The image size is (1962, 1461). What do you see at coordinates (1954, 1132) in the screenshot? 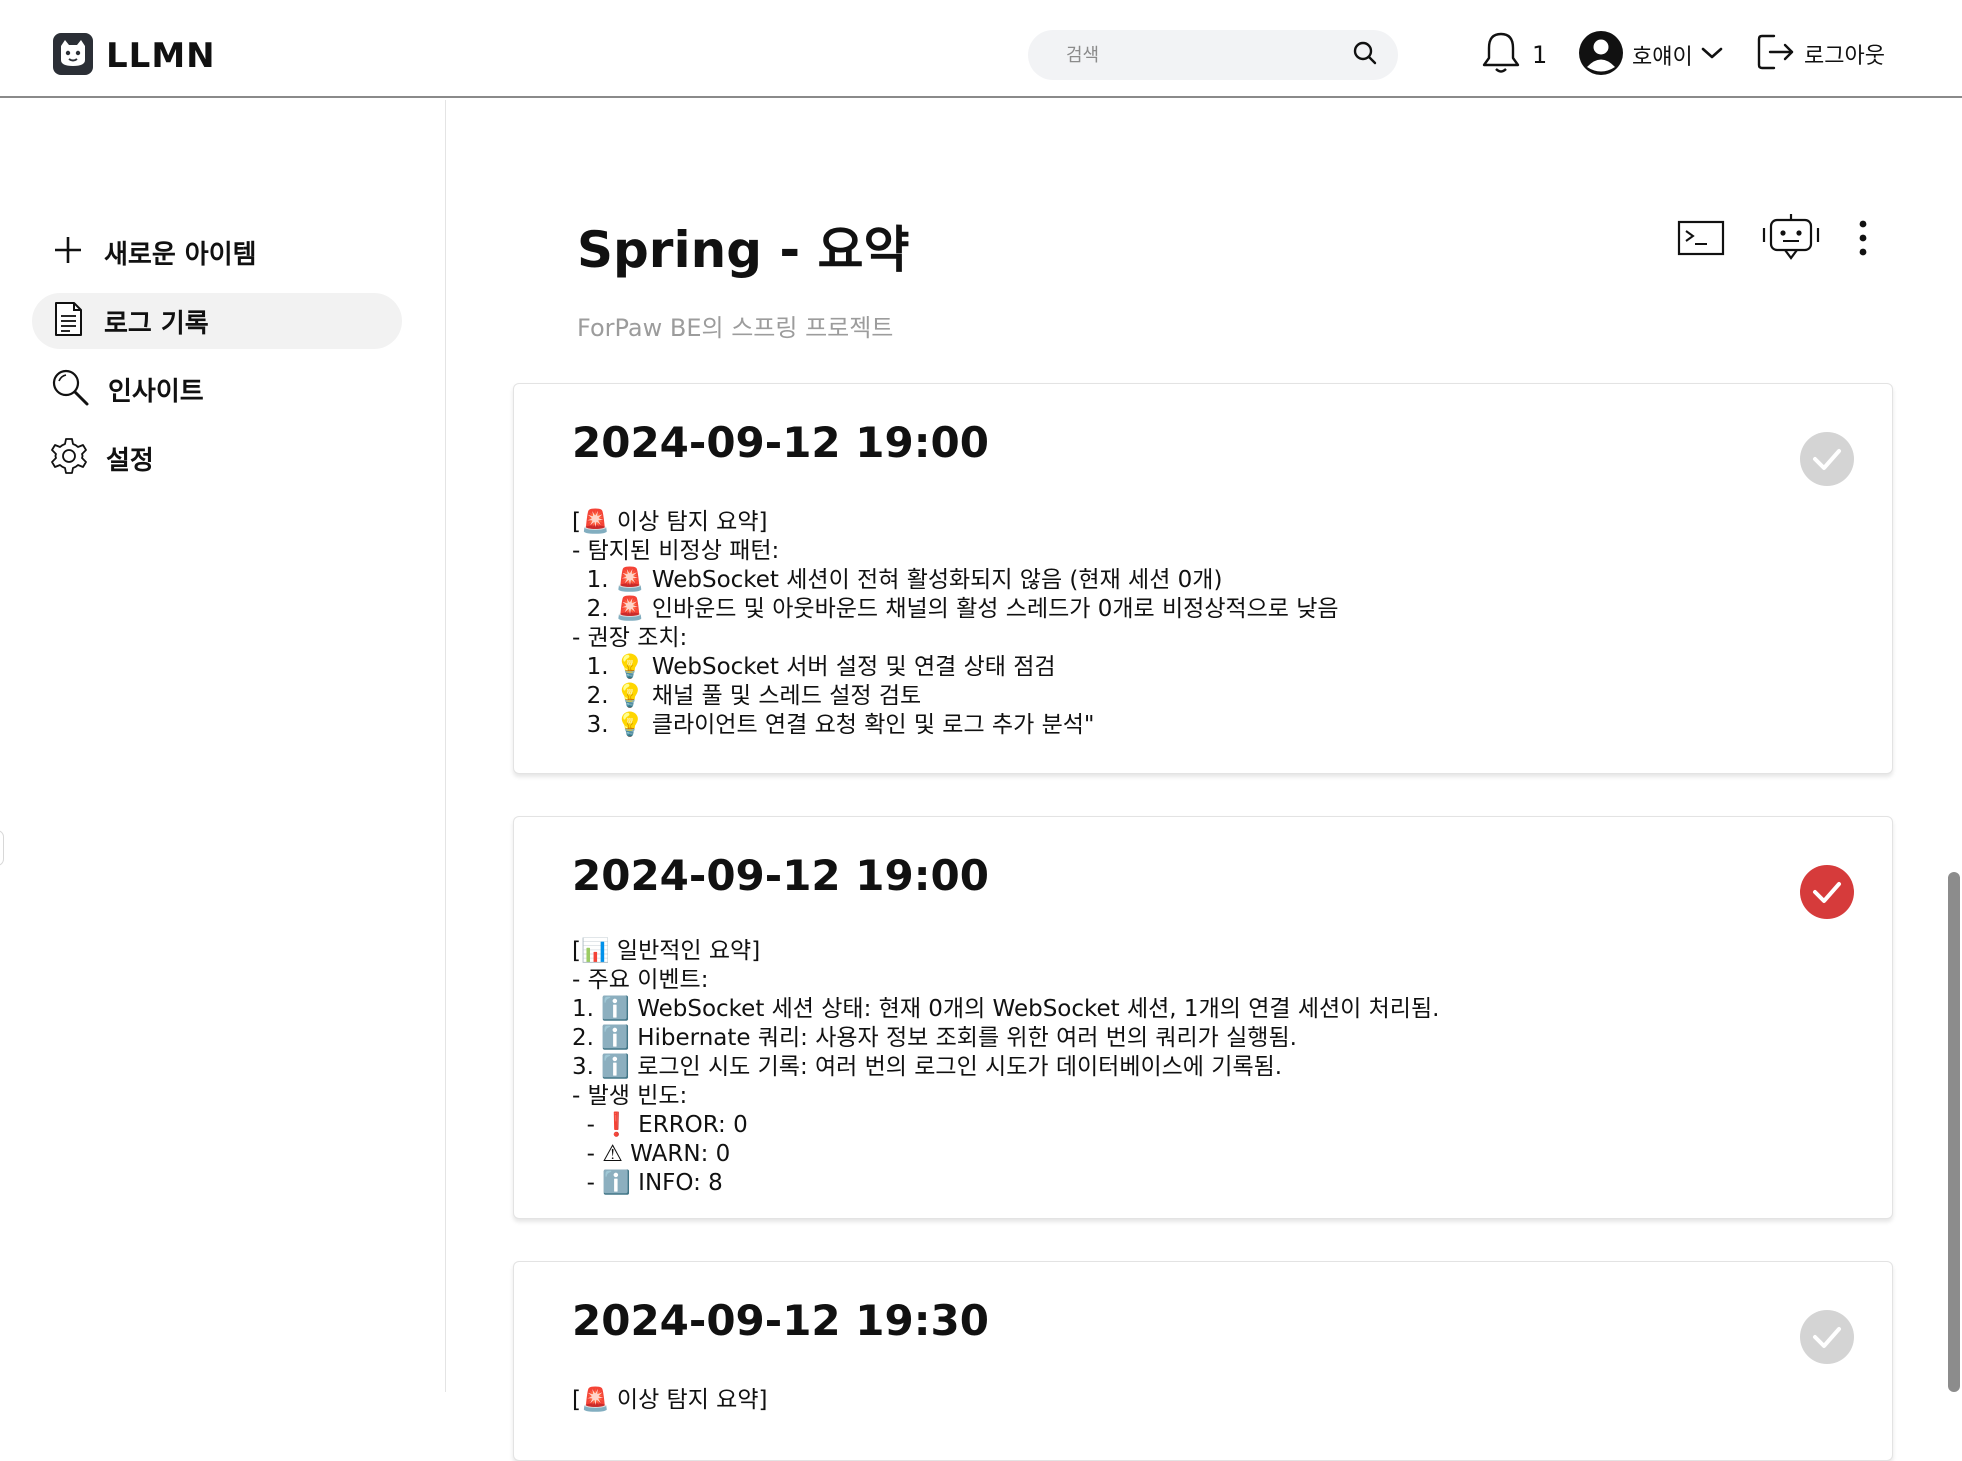
I see `scrollbar-thumb` at bounding box center [1954, 1132].